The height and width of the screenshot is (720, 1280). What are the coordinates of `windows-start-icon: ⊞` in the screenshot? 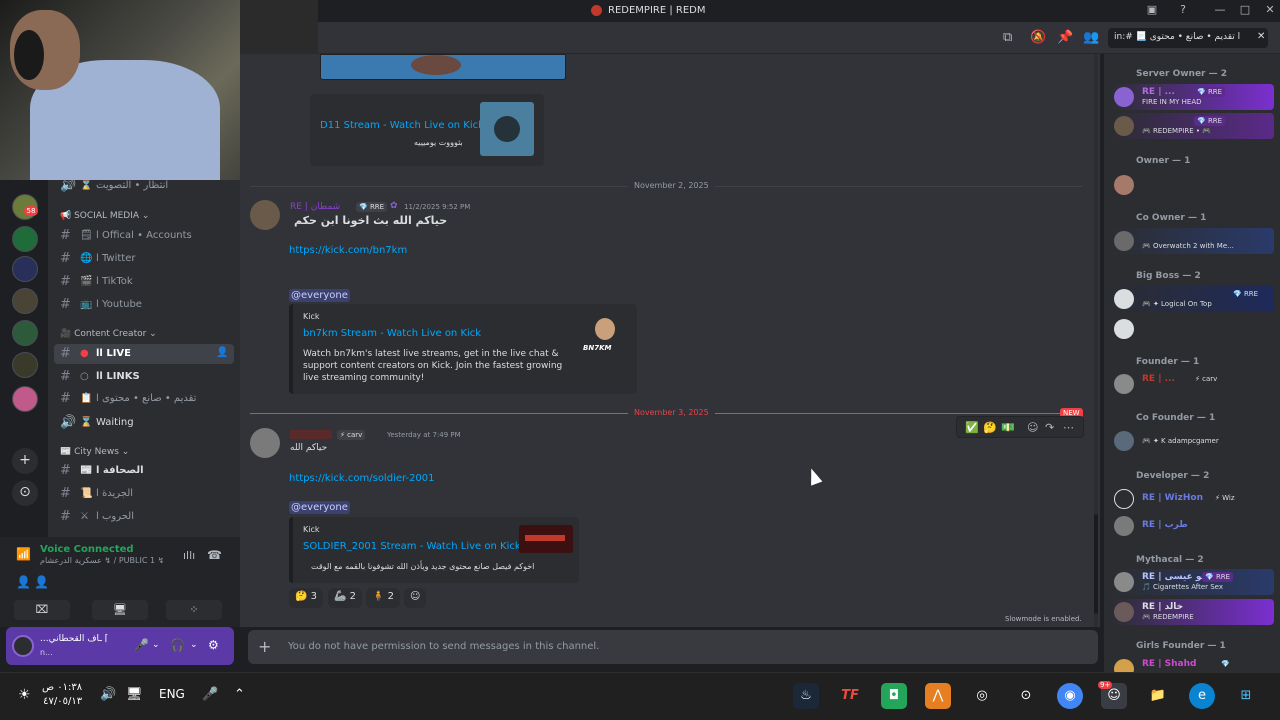 It's located at (1246, 696).